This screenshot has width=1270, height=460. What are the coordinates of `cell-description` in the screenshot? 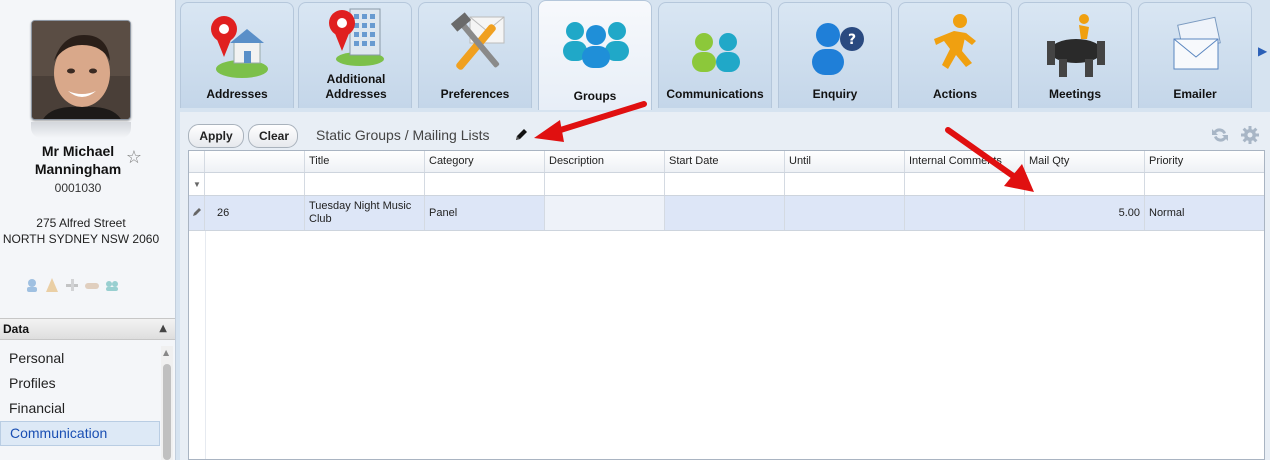 It's located at (605, 213).